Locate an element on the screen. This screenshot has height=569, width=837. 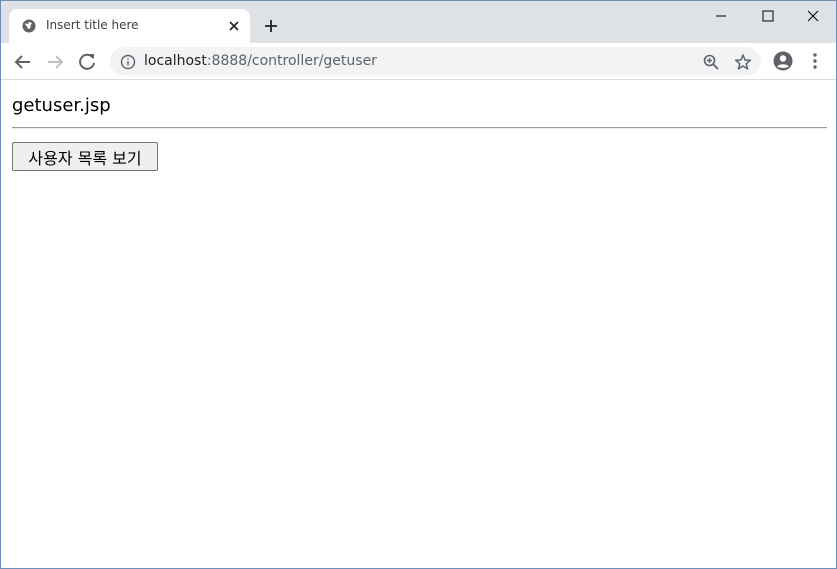
forward-arrow-icon is located at coordinates (55, 62).